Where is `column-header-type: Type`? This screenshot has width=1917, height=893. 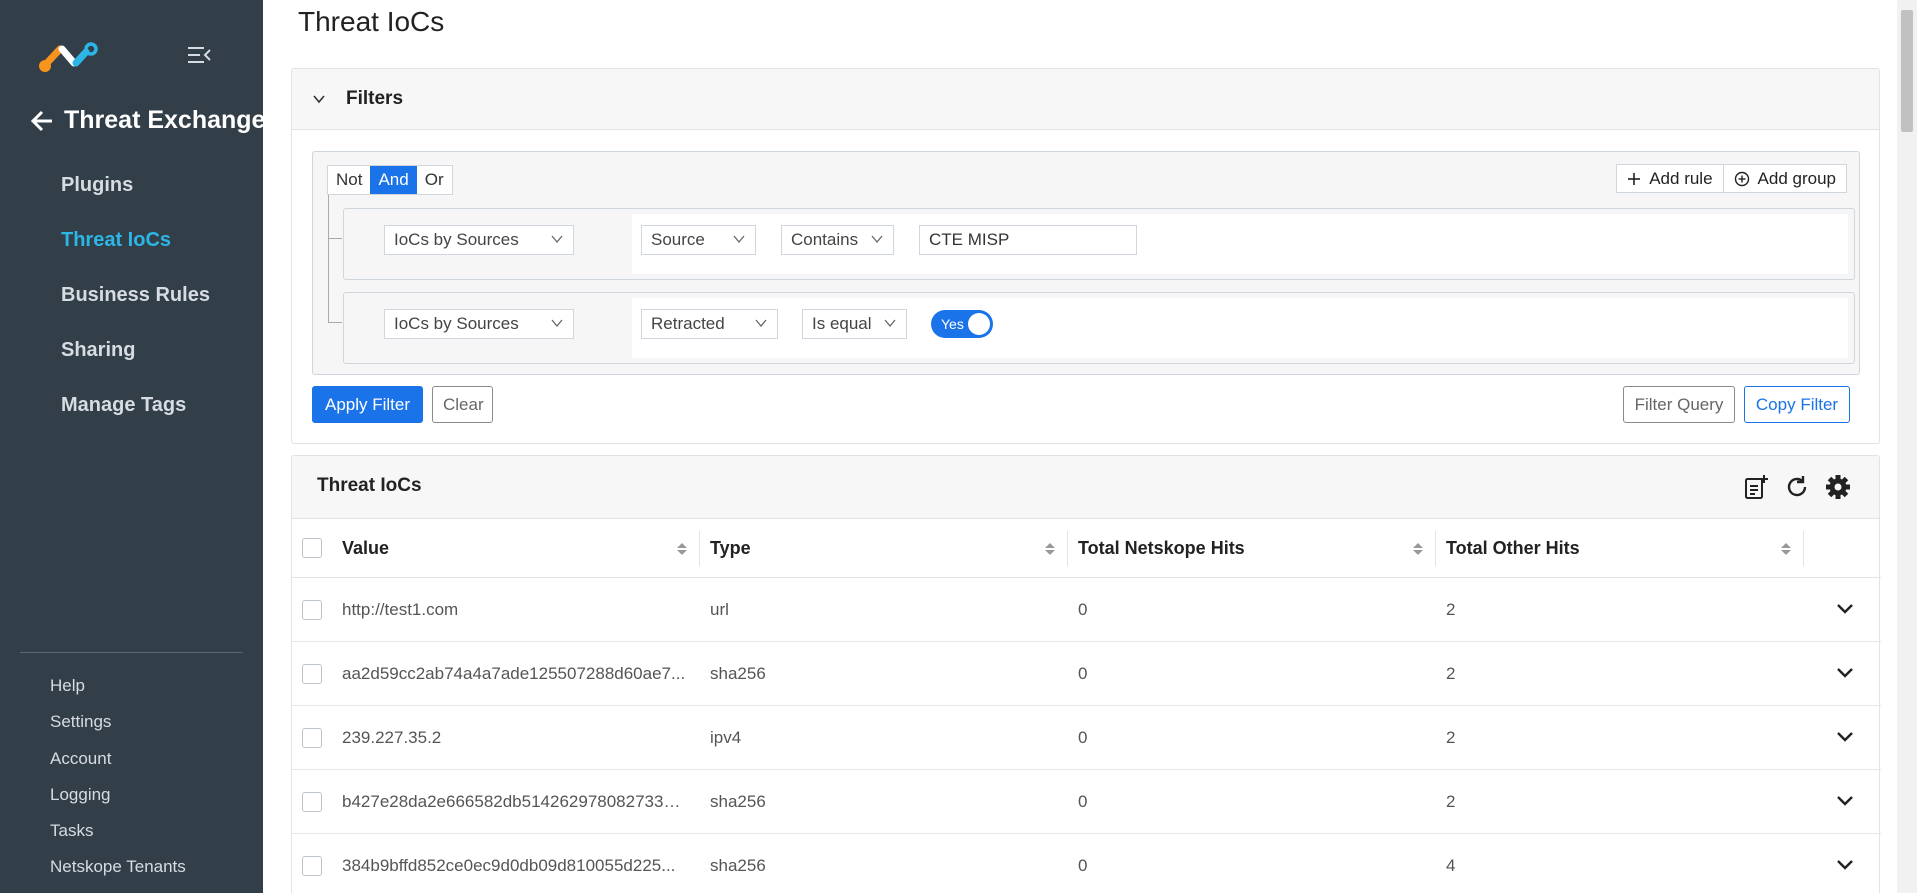 column-header-type: Type is located at coordinates (730, 548).